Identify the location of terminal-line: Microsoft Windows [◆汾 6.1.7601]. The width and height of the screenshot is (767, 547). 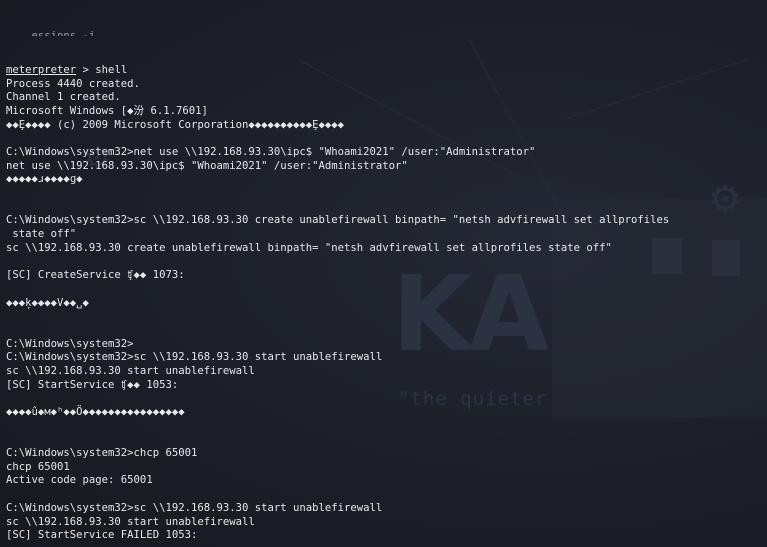
(107, 110).